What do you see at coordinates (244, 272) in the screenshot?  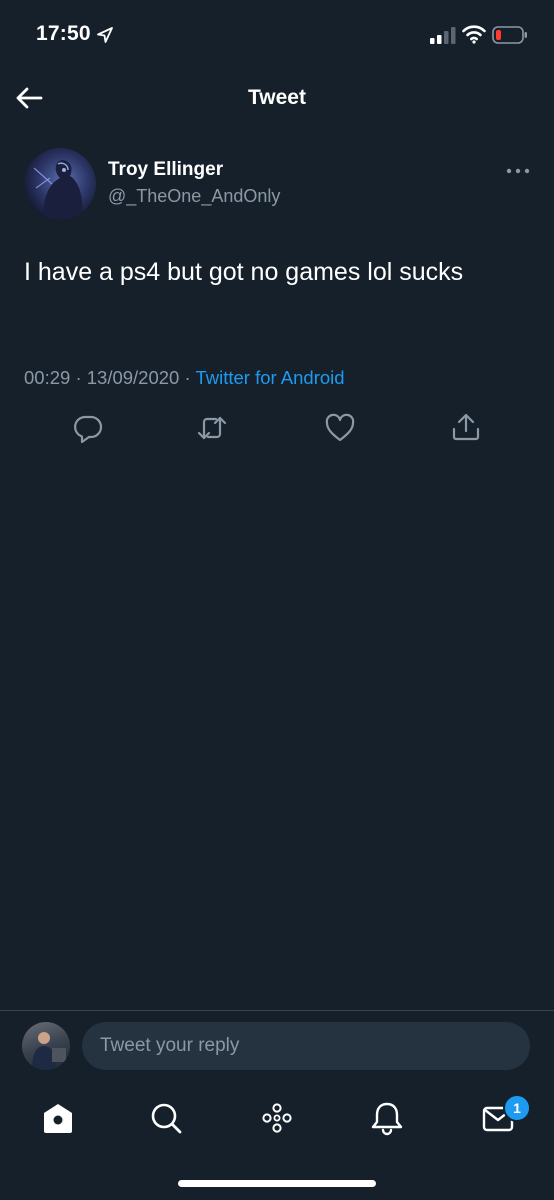 I see `tweet-text: I have a ps4 but got no games lol sucks` at bounding box center [244, 272].